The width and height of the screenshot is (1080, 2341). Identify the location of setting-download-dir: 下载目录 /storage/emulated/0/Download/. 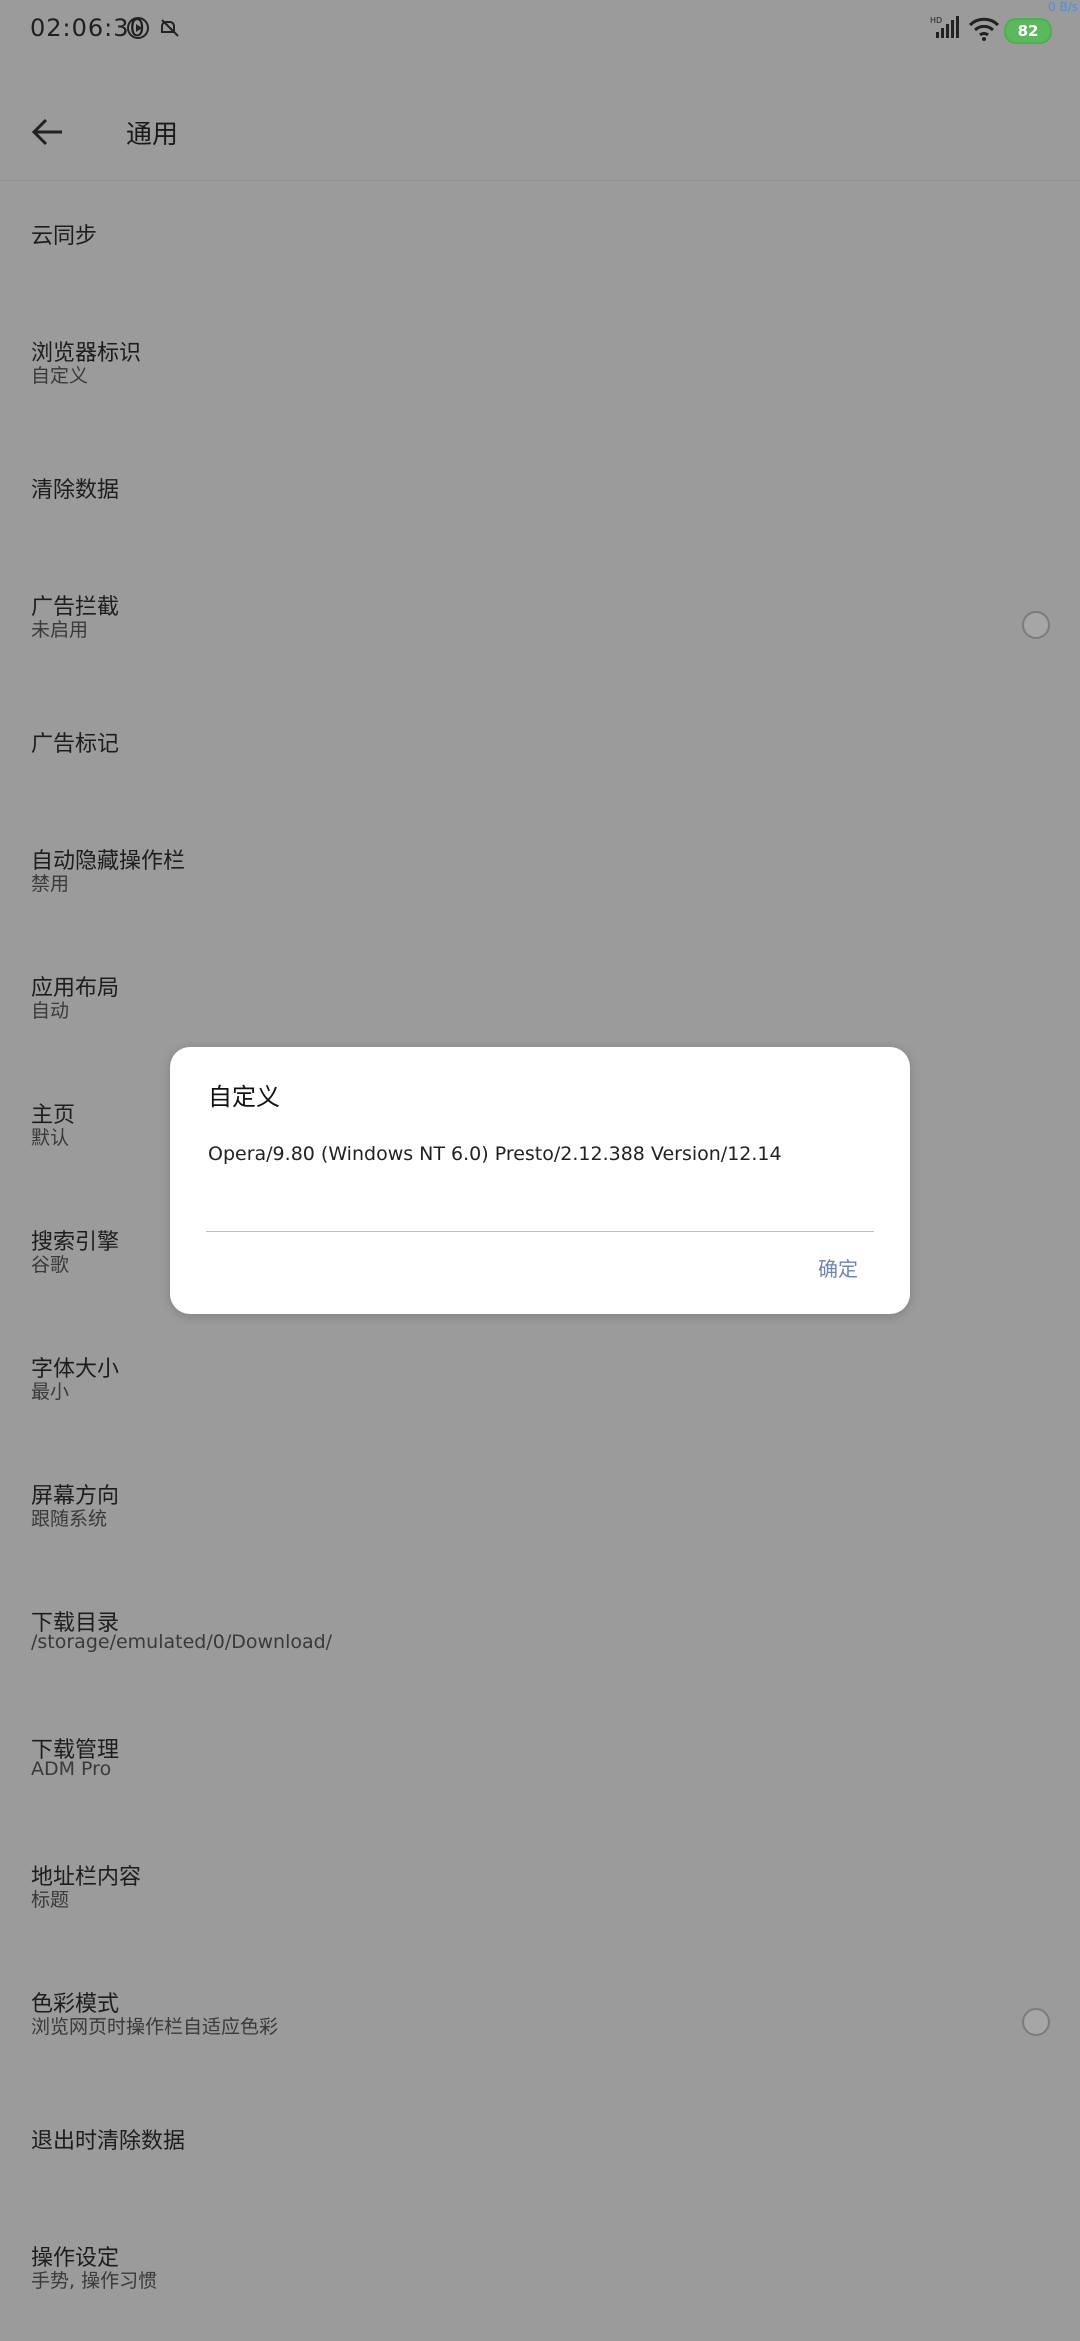
(540, 1642).